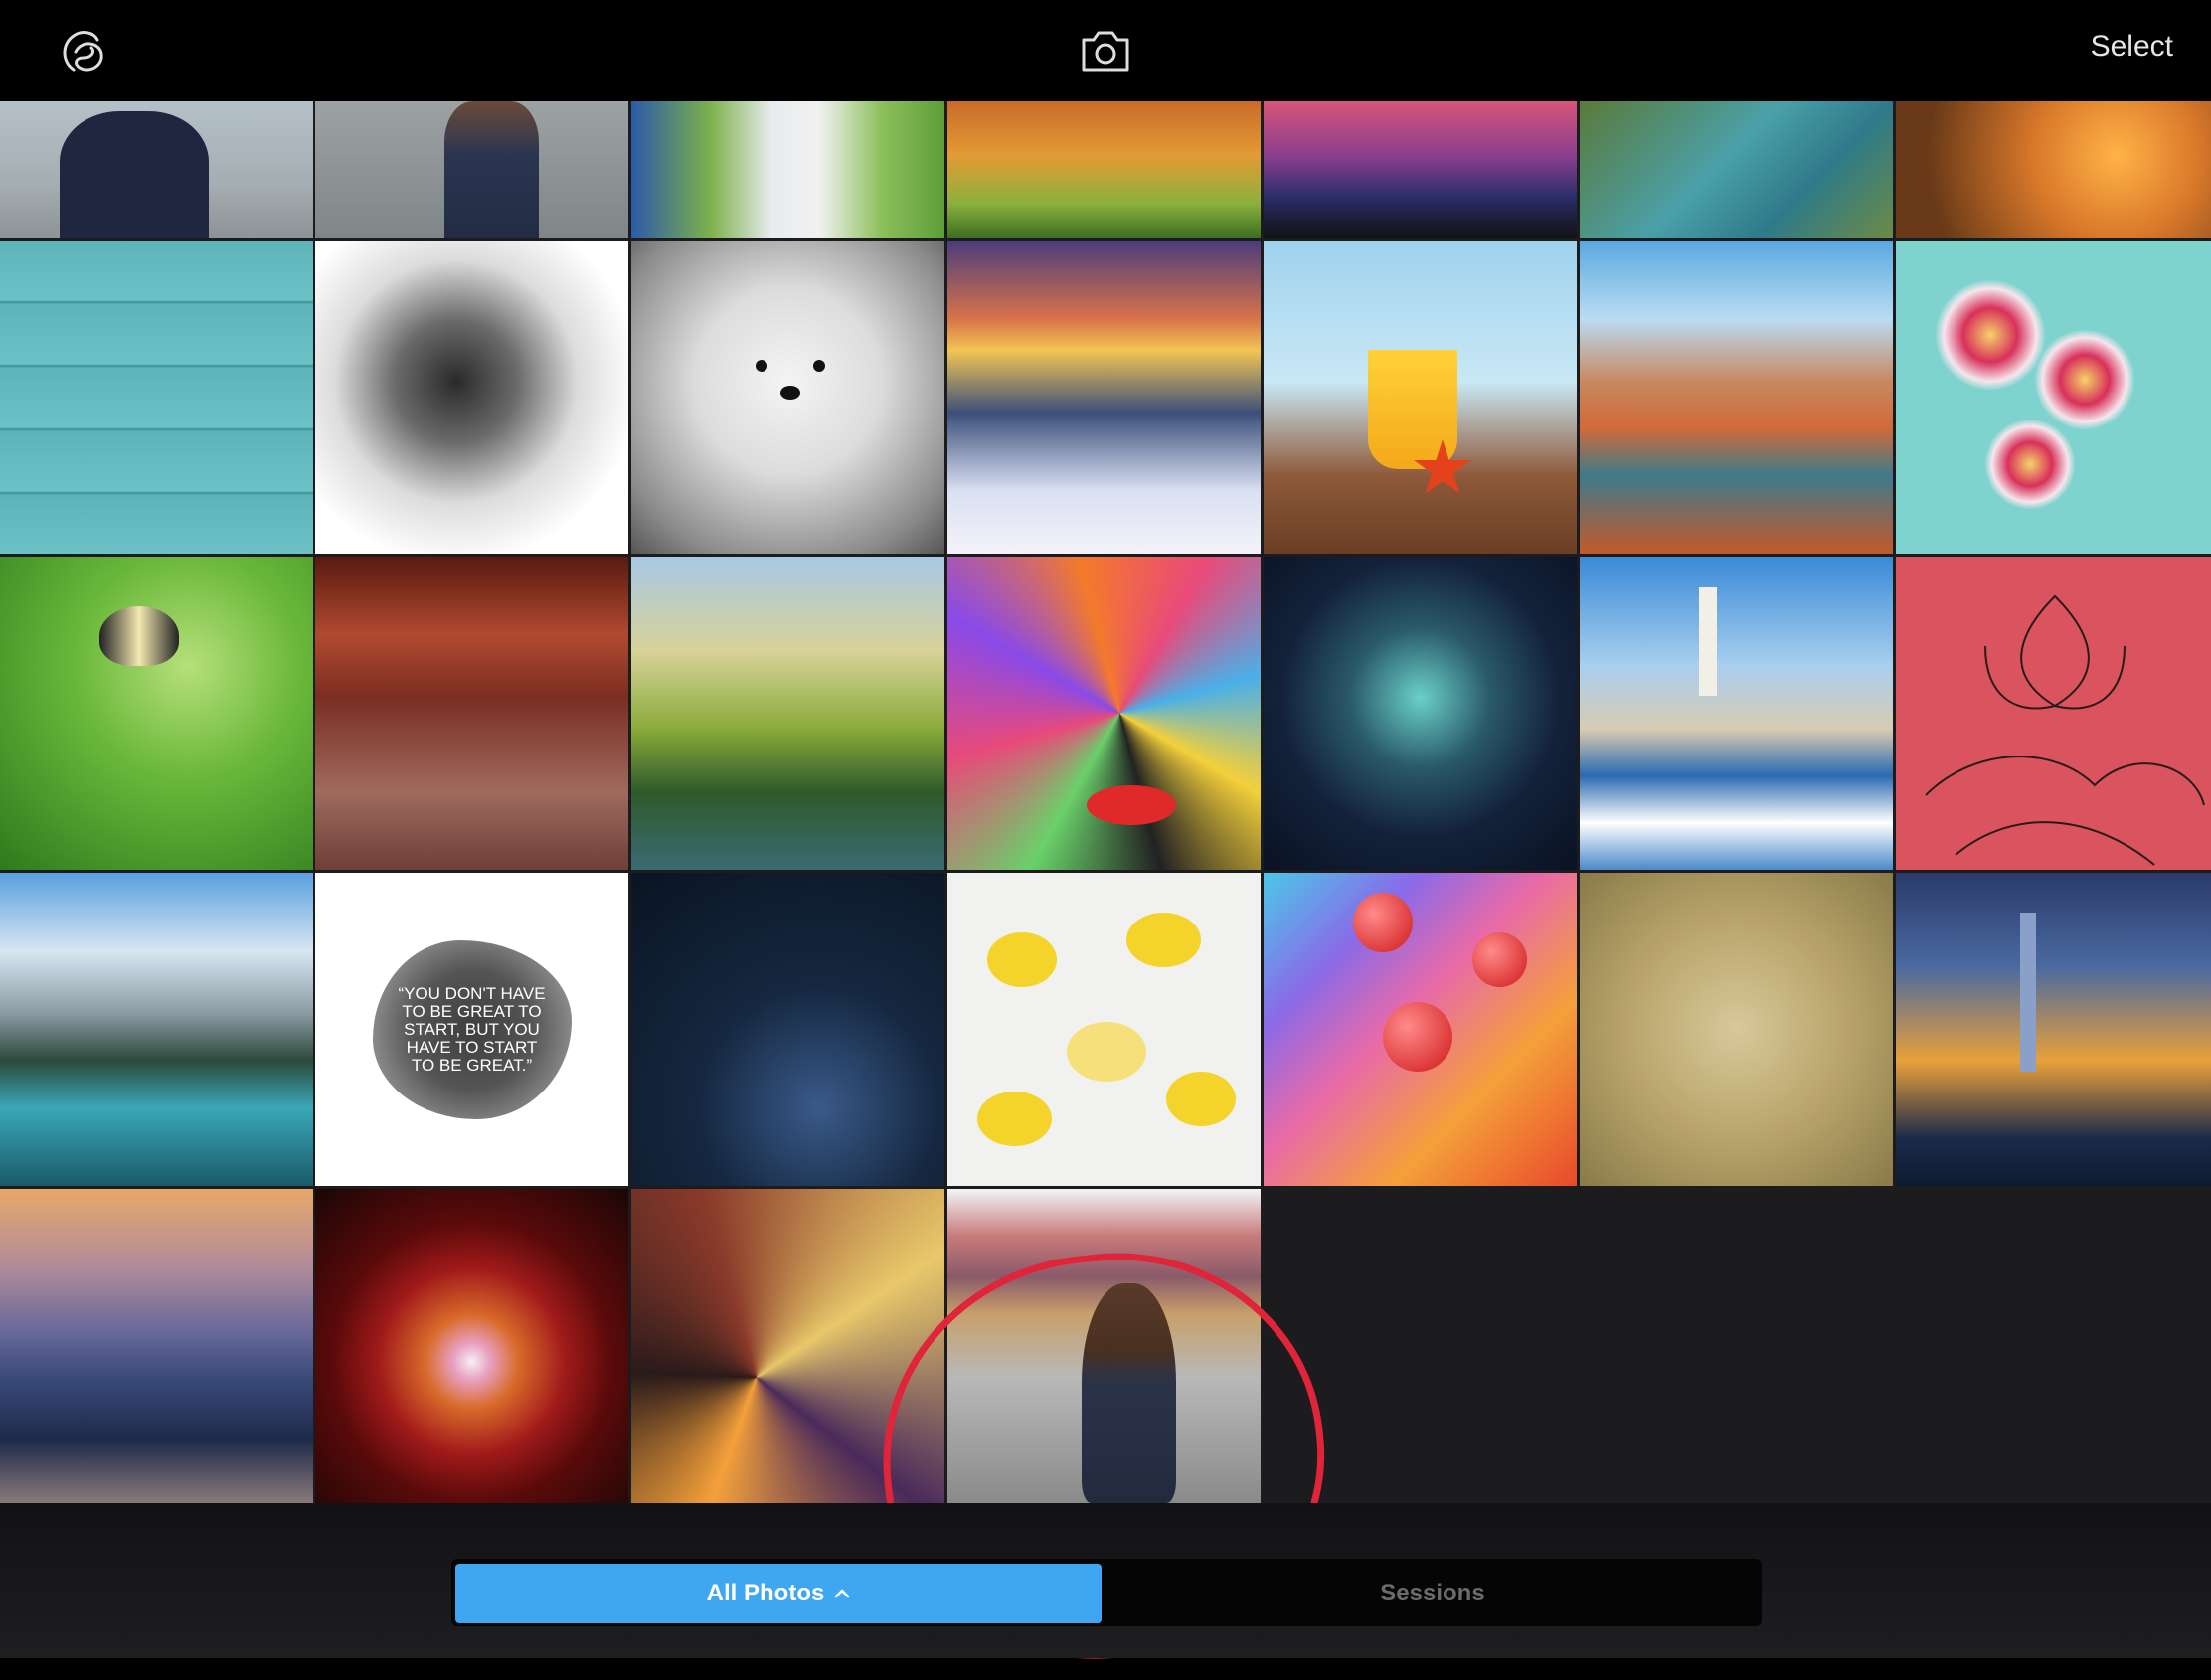 The image size is (2211, 1680). I want to click on tab-sessions-label: Sessions, so click(1432, 1593).